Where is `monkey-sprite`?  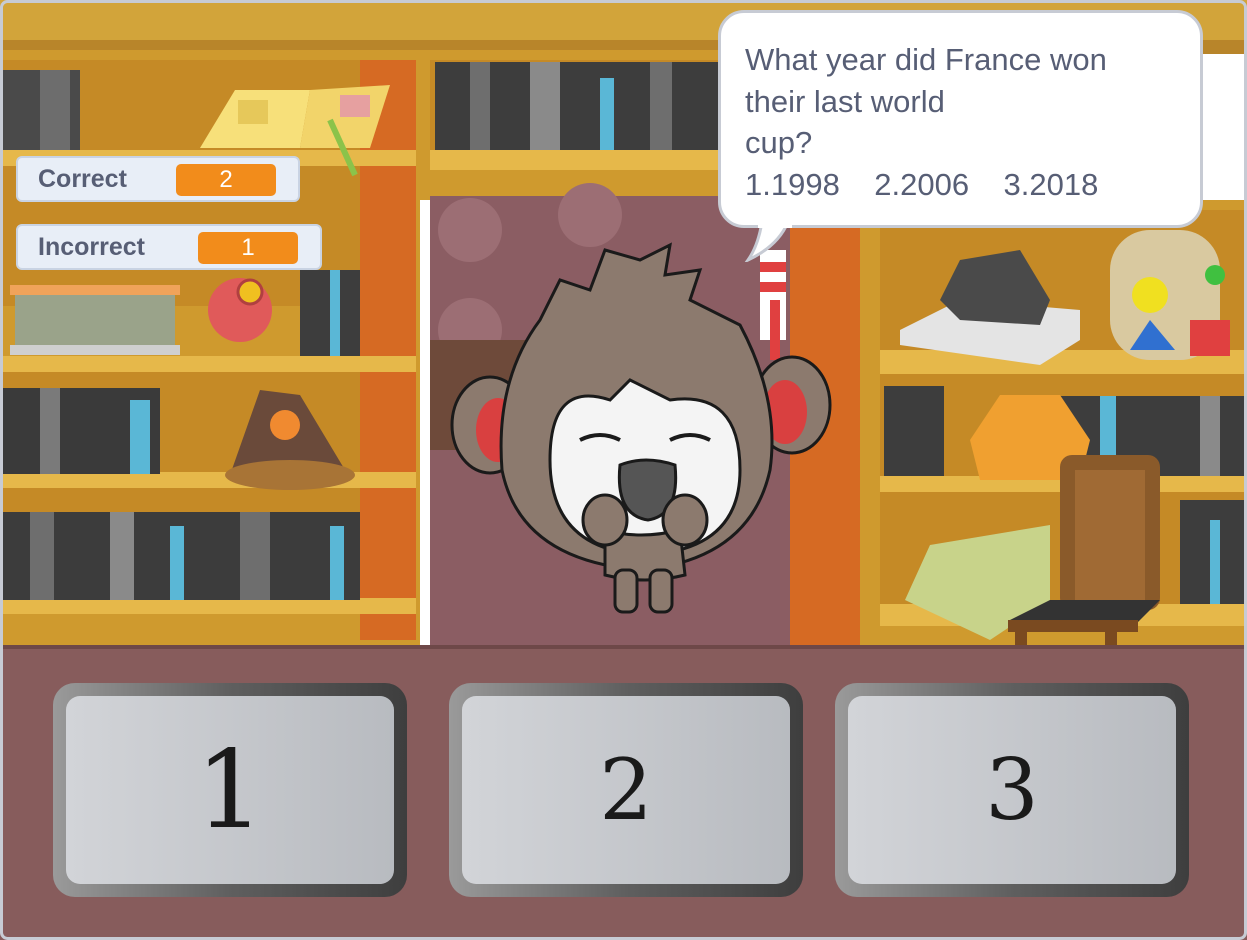 monkey-sprite is located at coordinates (650, 430).